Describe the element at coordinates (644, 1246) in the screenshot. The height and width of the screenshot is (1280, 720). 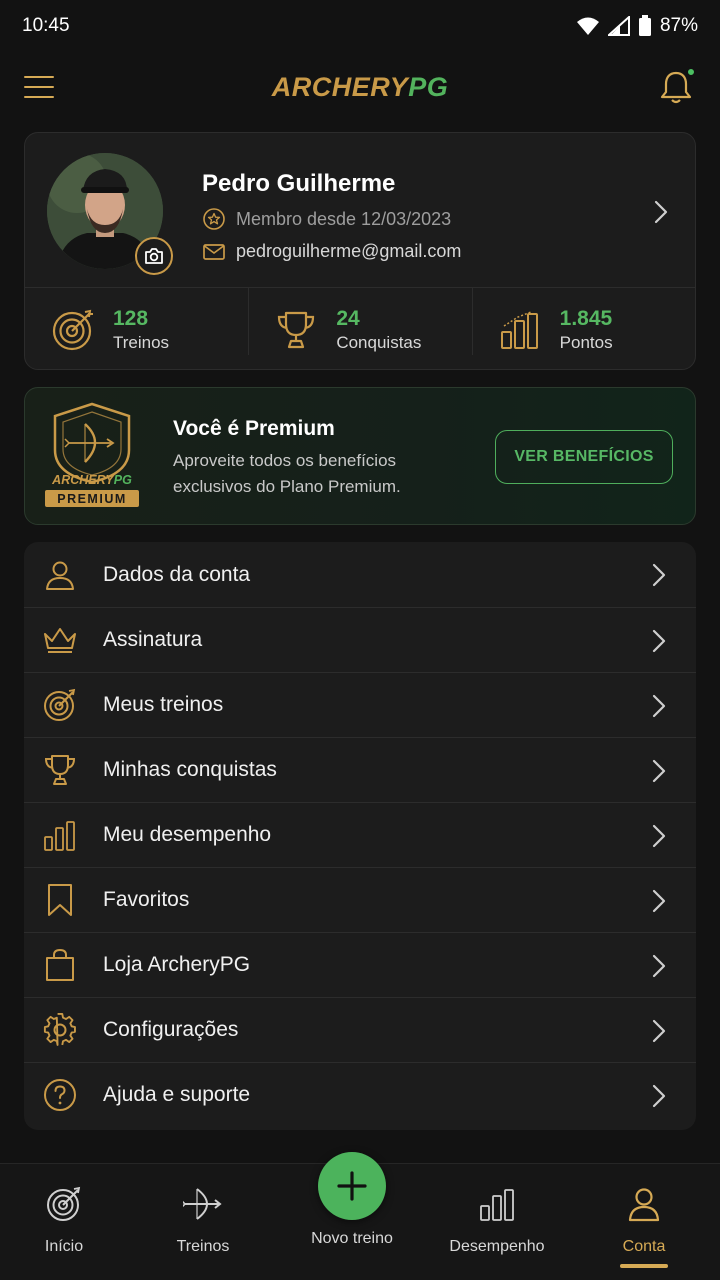
I see `nav-label: Conta` at that location.